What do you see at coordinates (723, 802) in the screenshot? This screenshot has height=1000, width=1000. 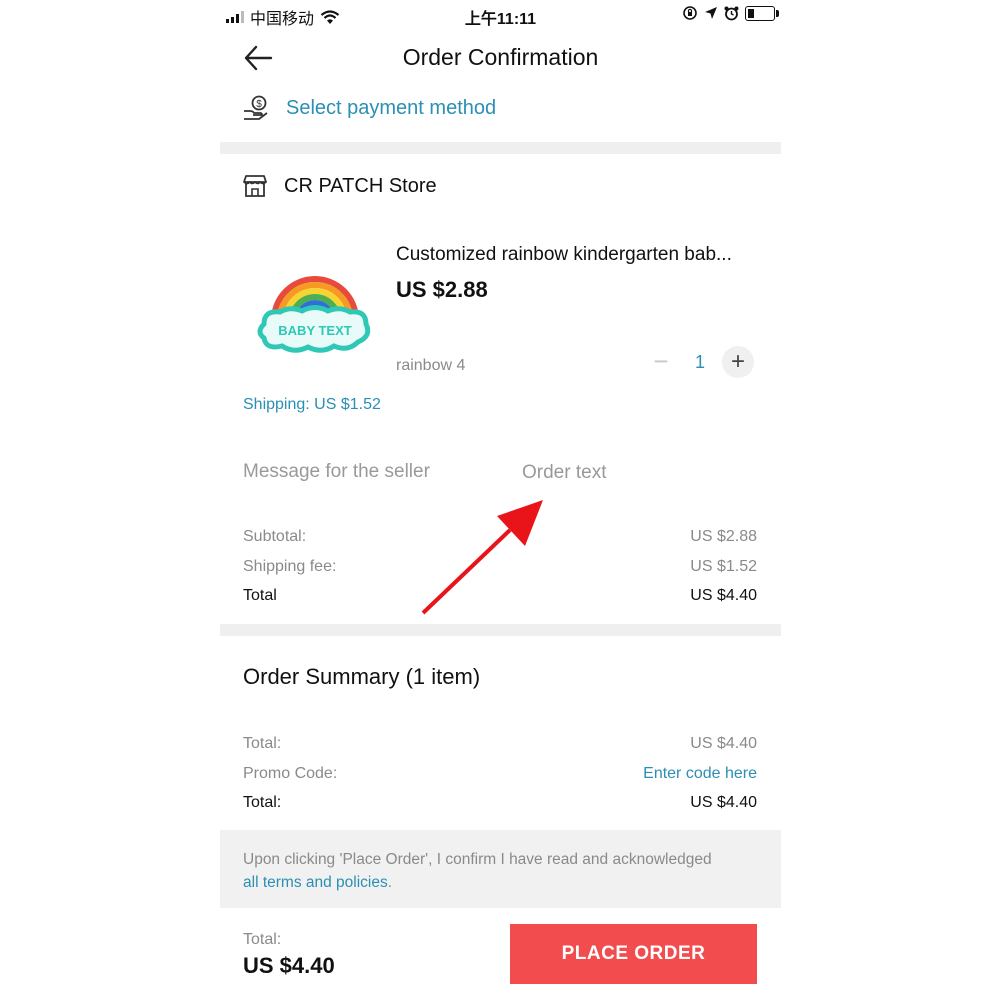 I see `grand-total-value: US $4.40` at bounding box center [723, 802].